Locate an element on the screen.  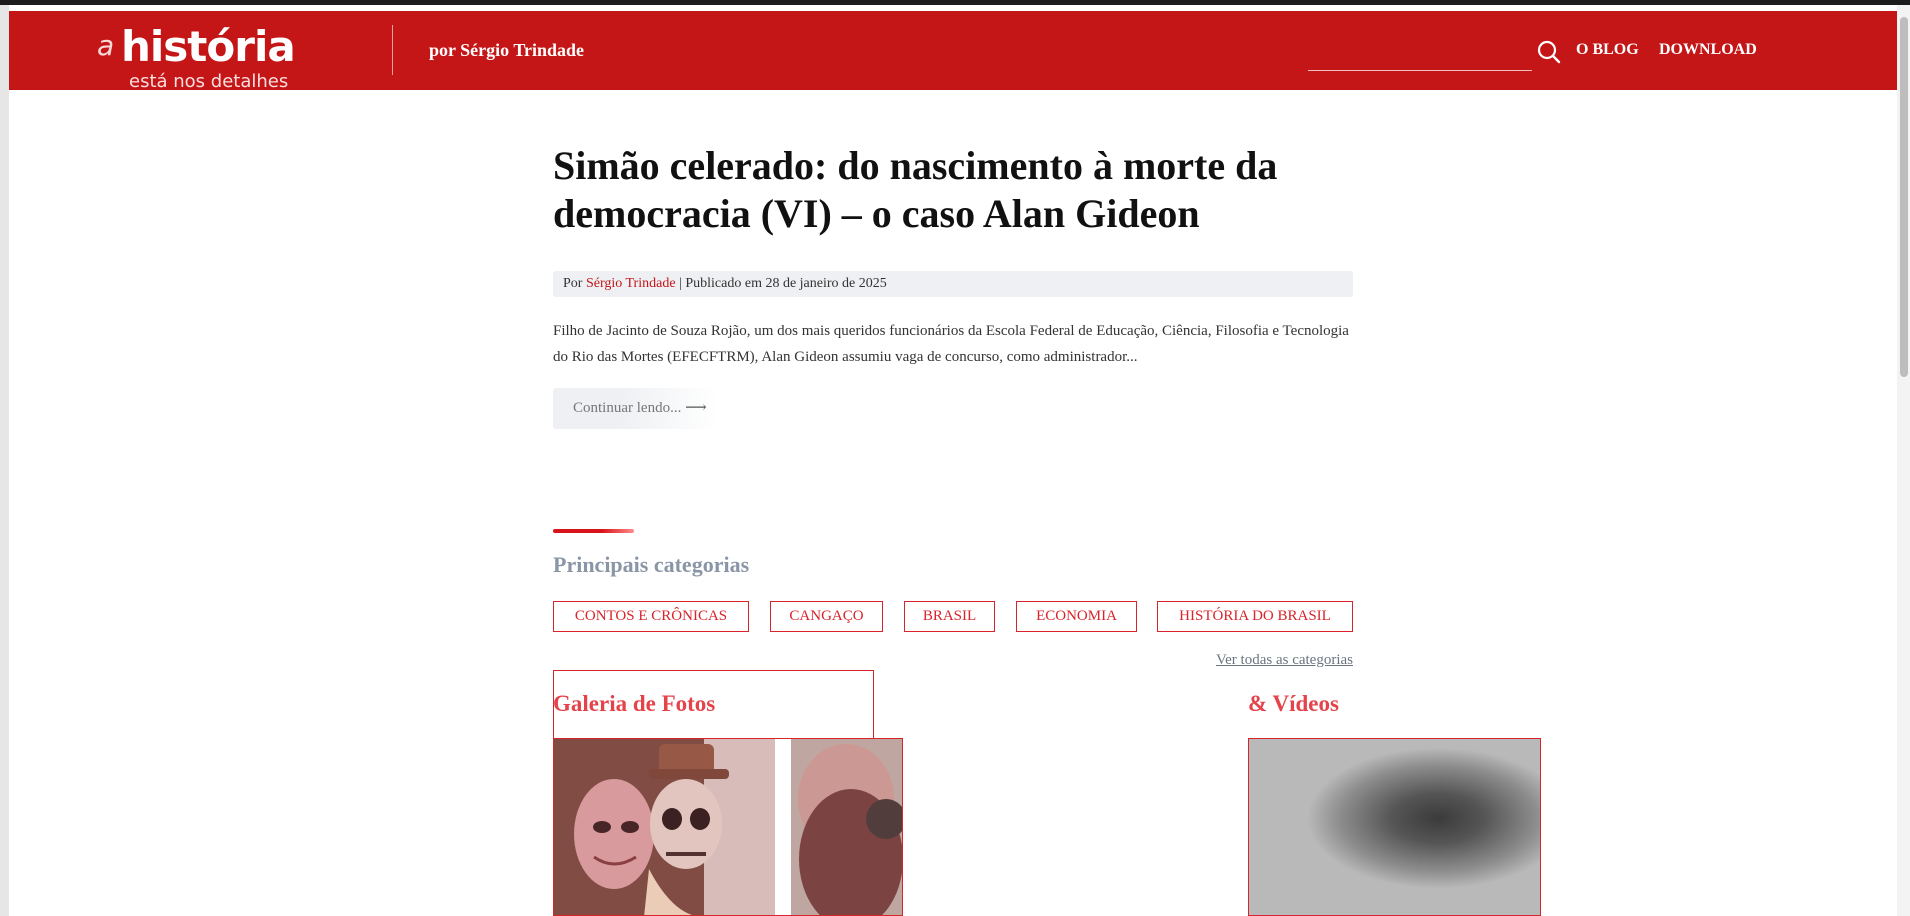
category-economia: ECONOMIA is located at coordinates (1076, 616).